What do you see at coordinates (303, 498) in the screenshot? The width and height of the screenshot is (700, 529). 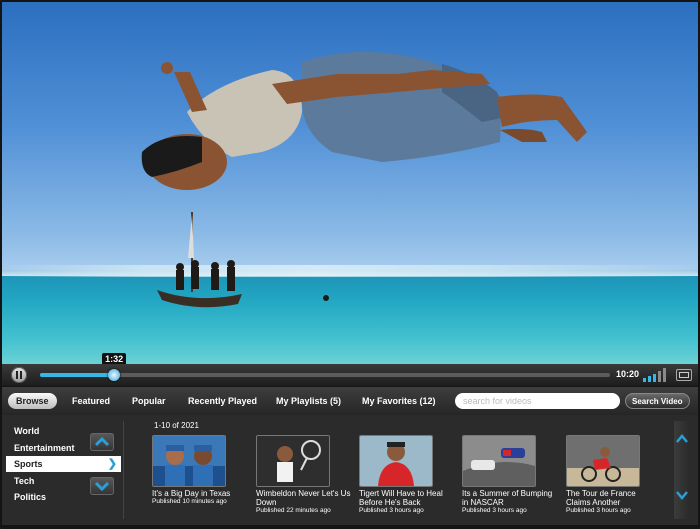 I see `video-title: Wimbeldon Never Let's Us Down` at bounding box center [303, 498].